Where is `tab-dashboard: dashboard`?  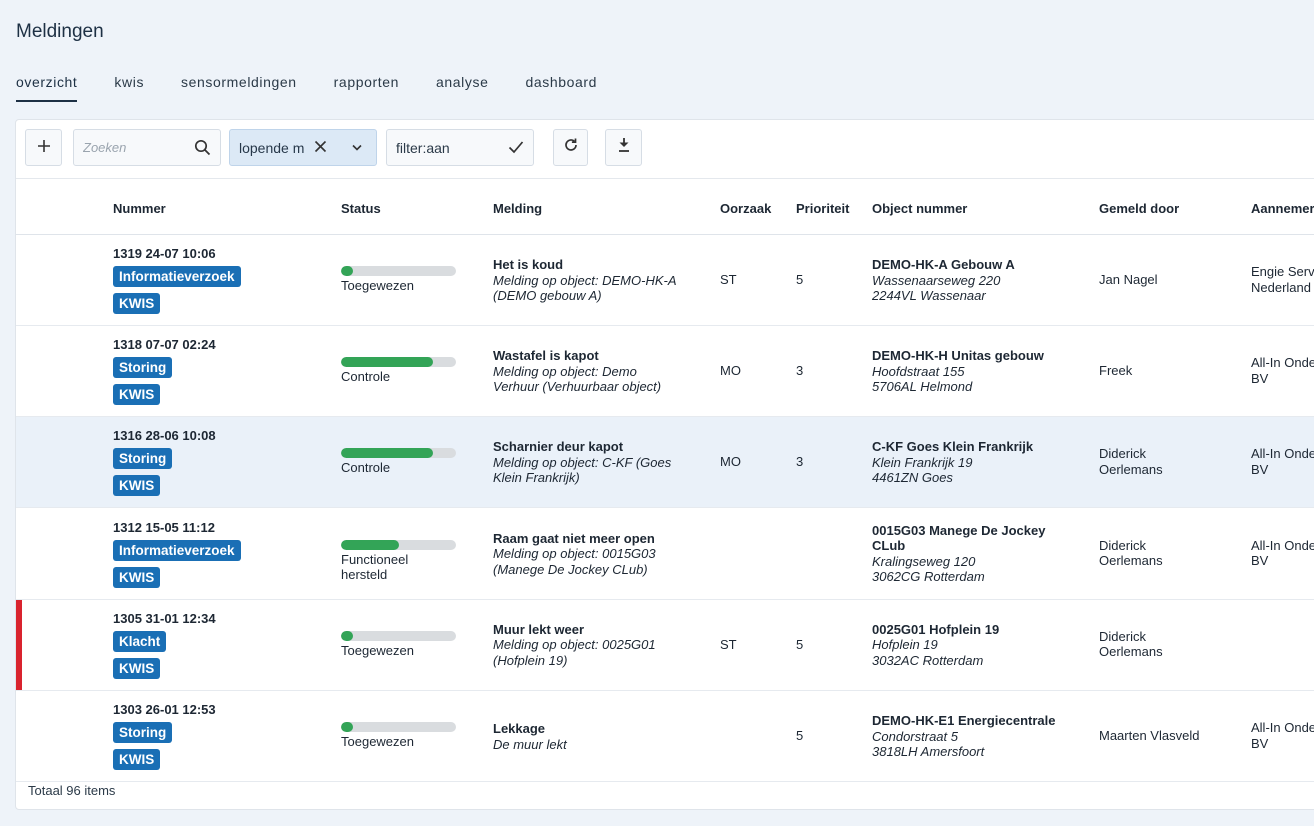
tab-dashboard: dashboard is located at coordinates (561, 88).